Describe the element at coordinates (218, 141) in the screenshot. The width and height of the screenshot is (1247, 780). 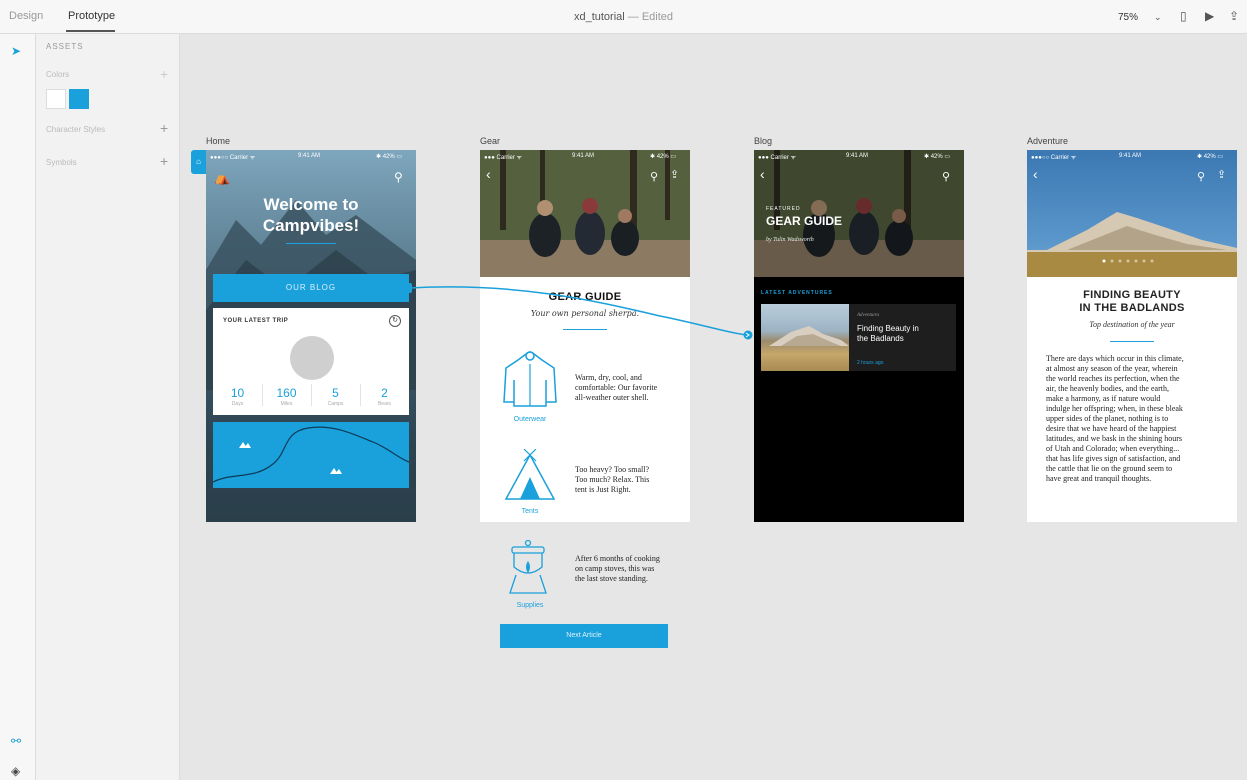
I see `artboard-label-home: Home` at that location.